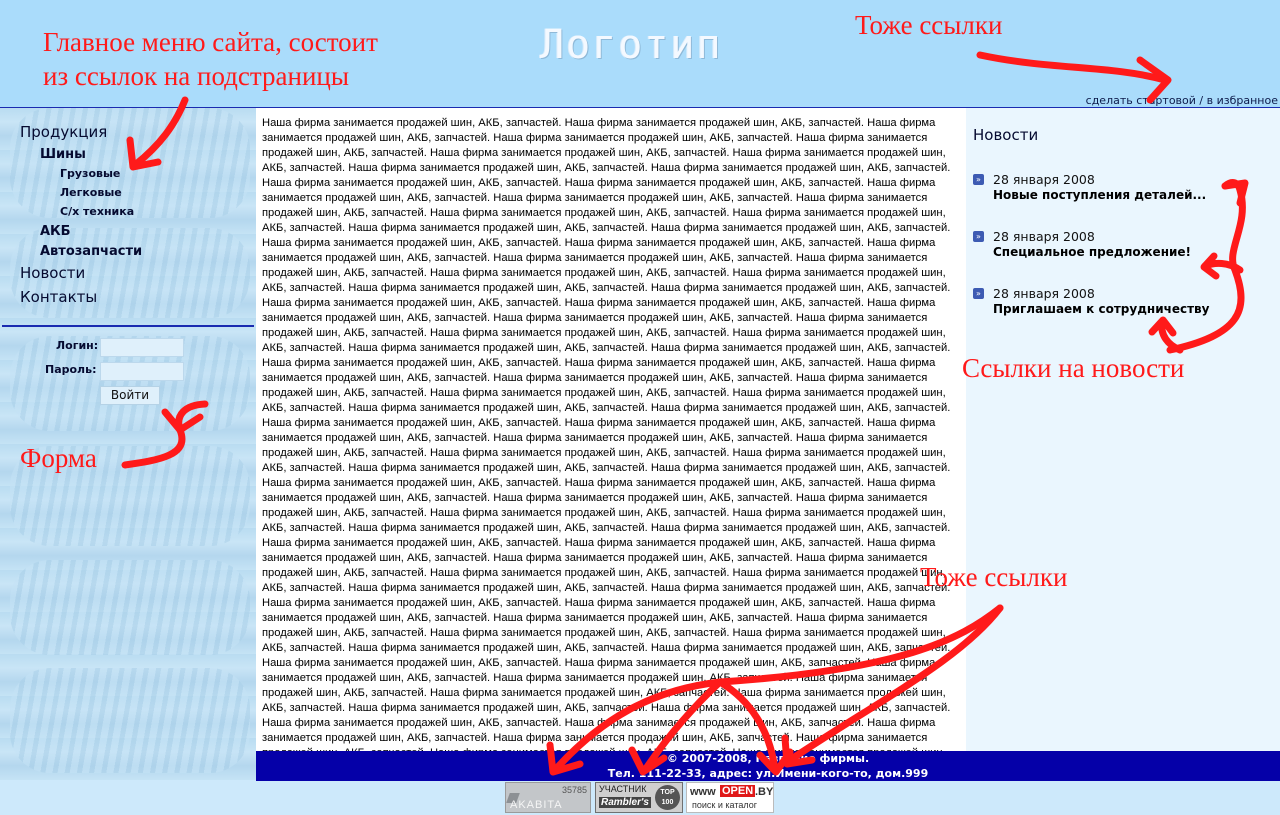 The height and width of the screenshot is (815, 1280). Describe the element at coordinates (142, 347) in the screenshot. I see `login-input` at that location.